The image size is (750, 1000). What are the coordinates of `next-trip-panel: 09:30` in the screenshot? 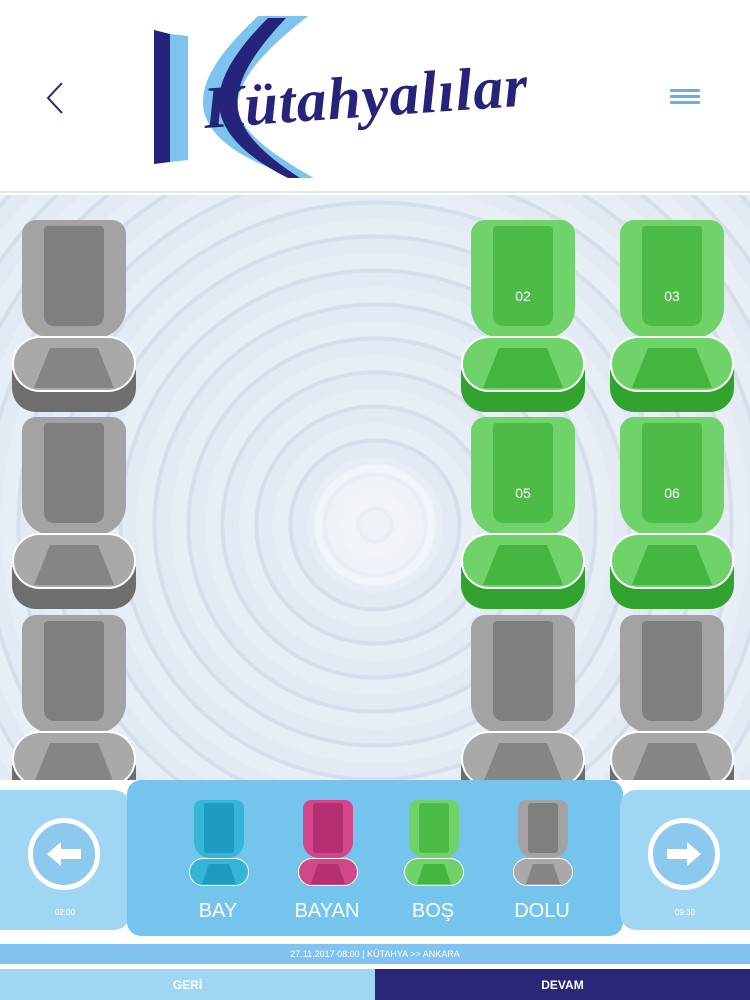 It's located at (685, 860).